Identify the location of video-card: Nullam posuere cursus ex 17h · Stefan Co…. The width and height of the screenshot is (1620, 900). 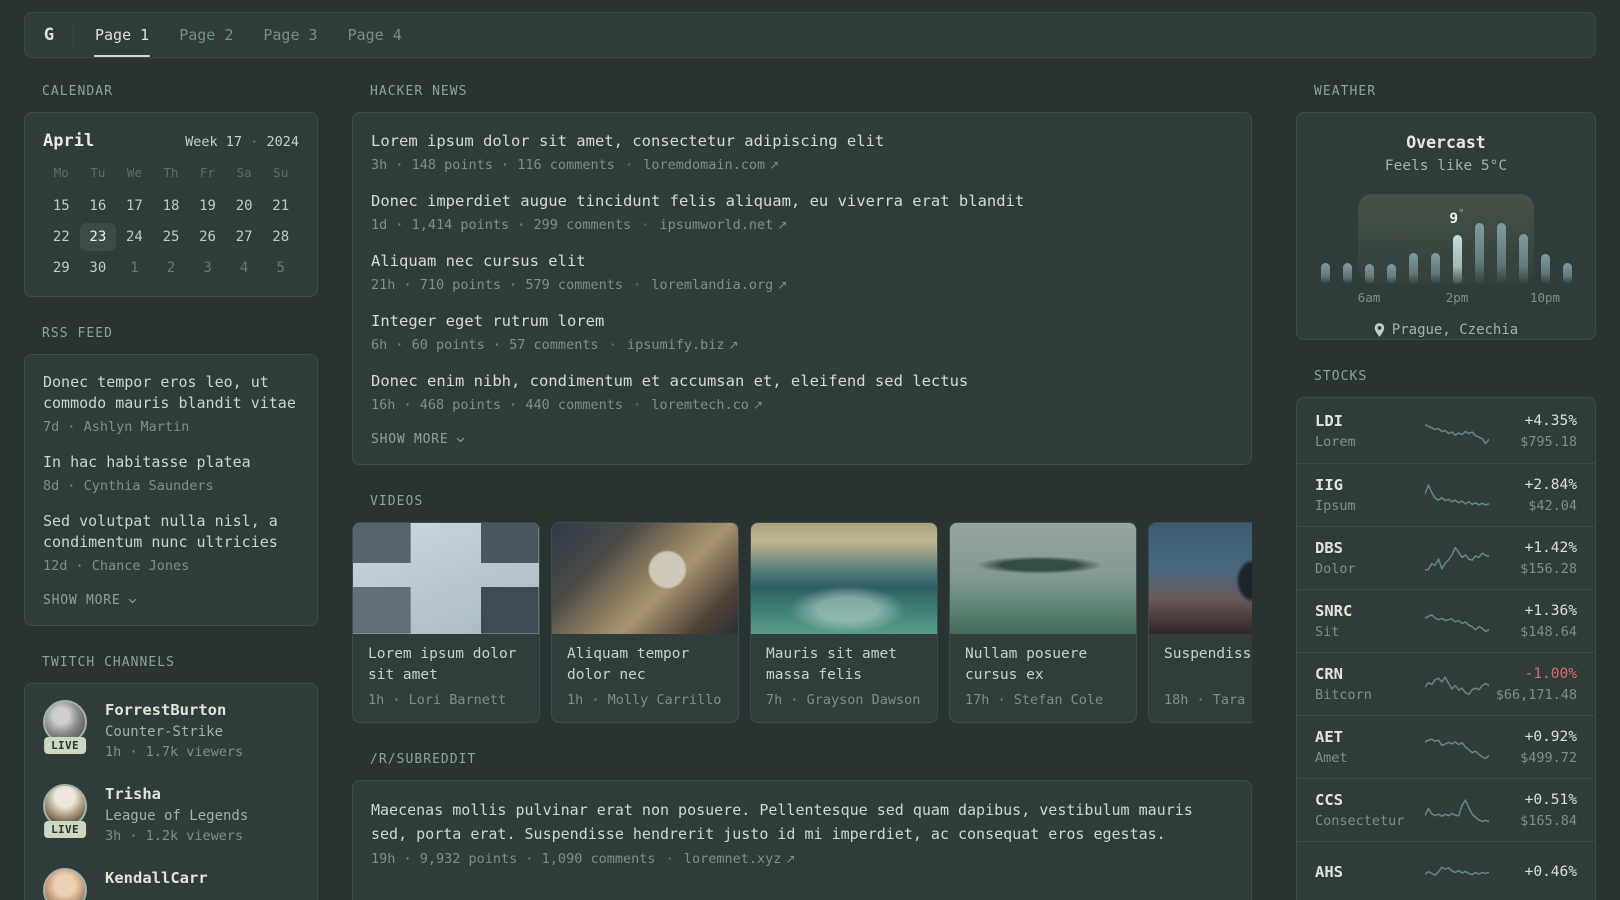
(1043, 622).